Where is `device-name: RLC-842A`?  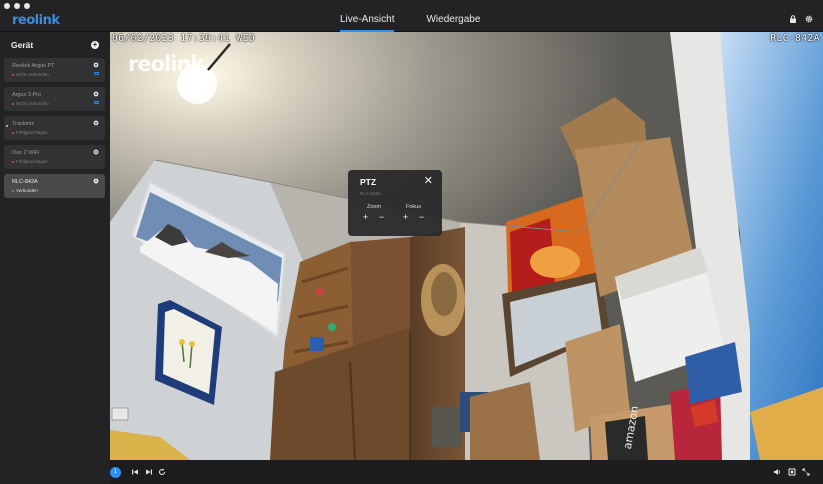 device-name: RLC-842A is located at coordinates (25, 182).